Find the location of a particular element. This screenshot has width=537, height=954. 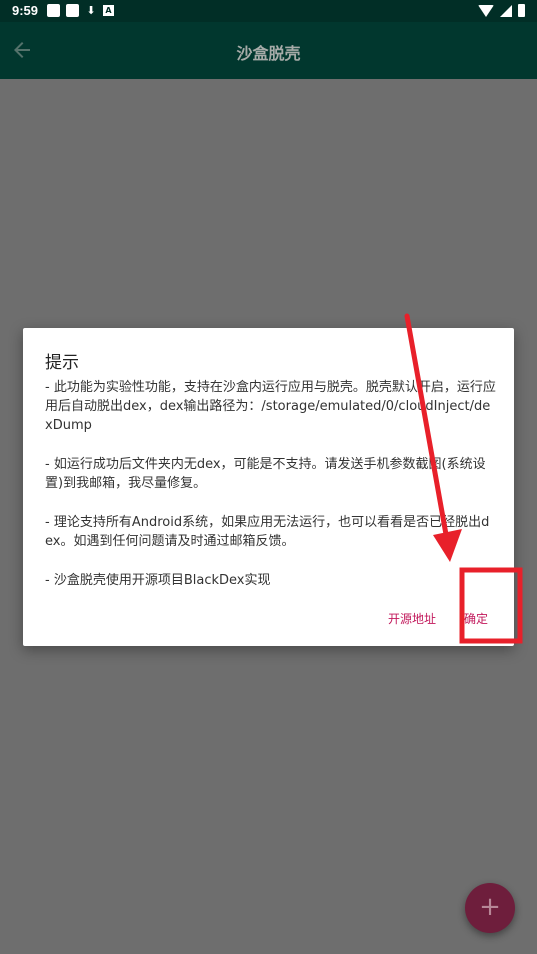

status-left-icons: ⬇ A is located at coordinates (80, 10).